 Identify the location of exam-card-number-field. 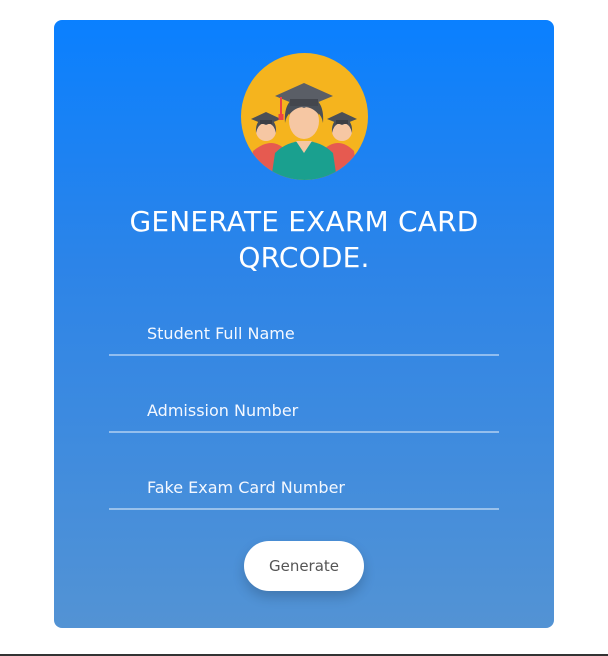
(304, 488).